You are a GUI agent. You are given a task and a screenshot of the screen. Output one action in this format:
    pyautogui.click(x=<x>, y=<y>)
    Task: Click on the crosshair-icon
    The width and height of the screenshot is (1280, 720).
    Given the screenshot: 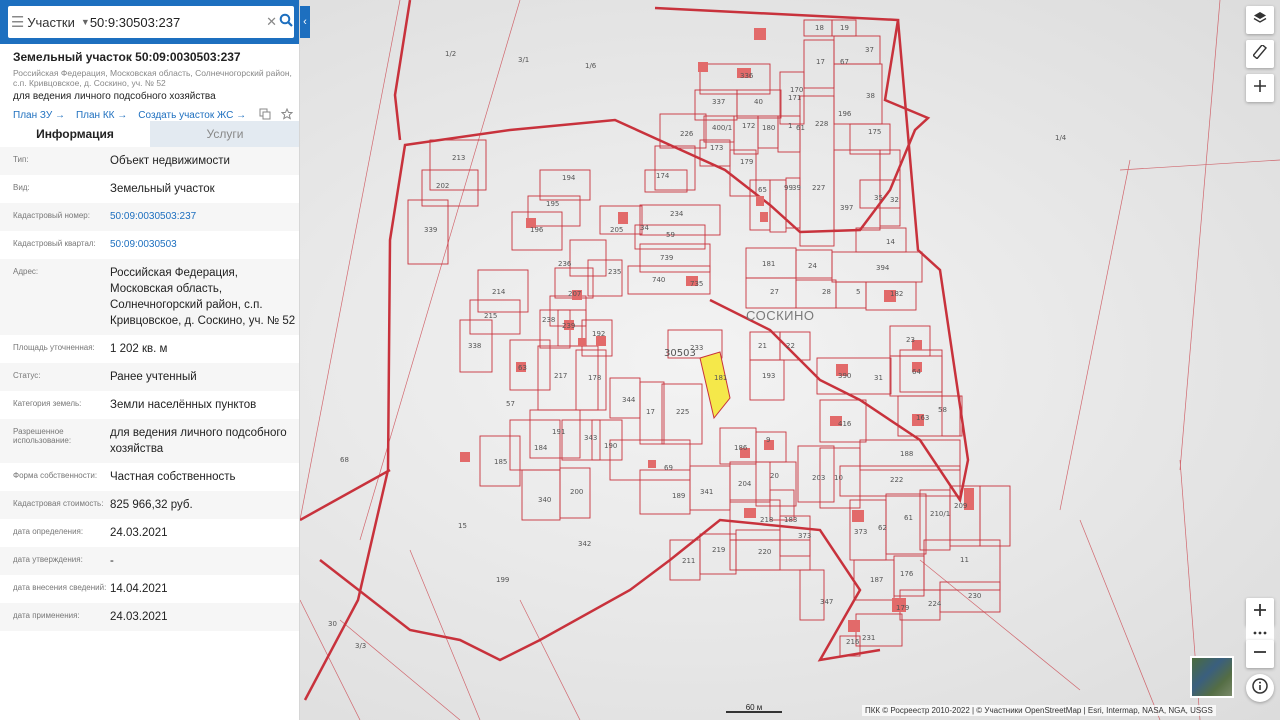 What is the action you would take?
    pyautogui.click(x=1260, y=88)
    